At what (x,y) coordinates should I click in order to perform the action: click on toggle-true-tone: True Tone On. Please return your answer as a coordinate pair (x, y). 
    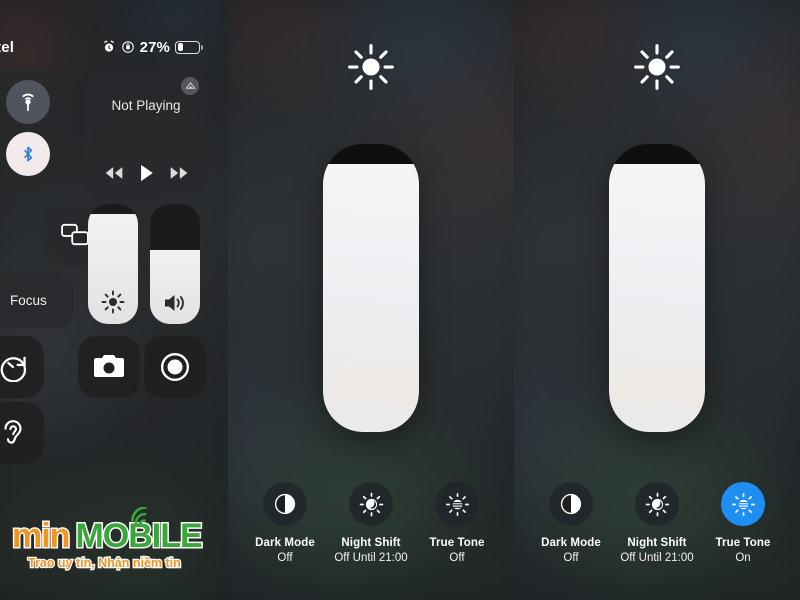
    Looking at the image, I should click on (743, 523).